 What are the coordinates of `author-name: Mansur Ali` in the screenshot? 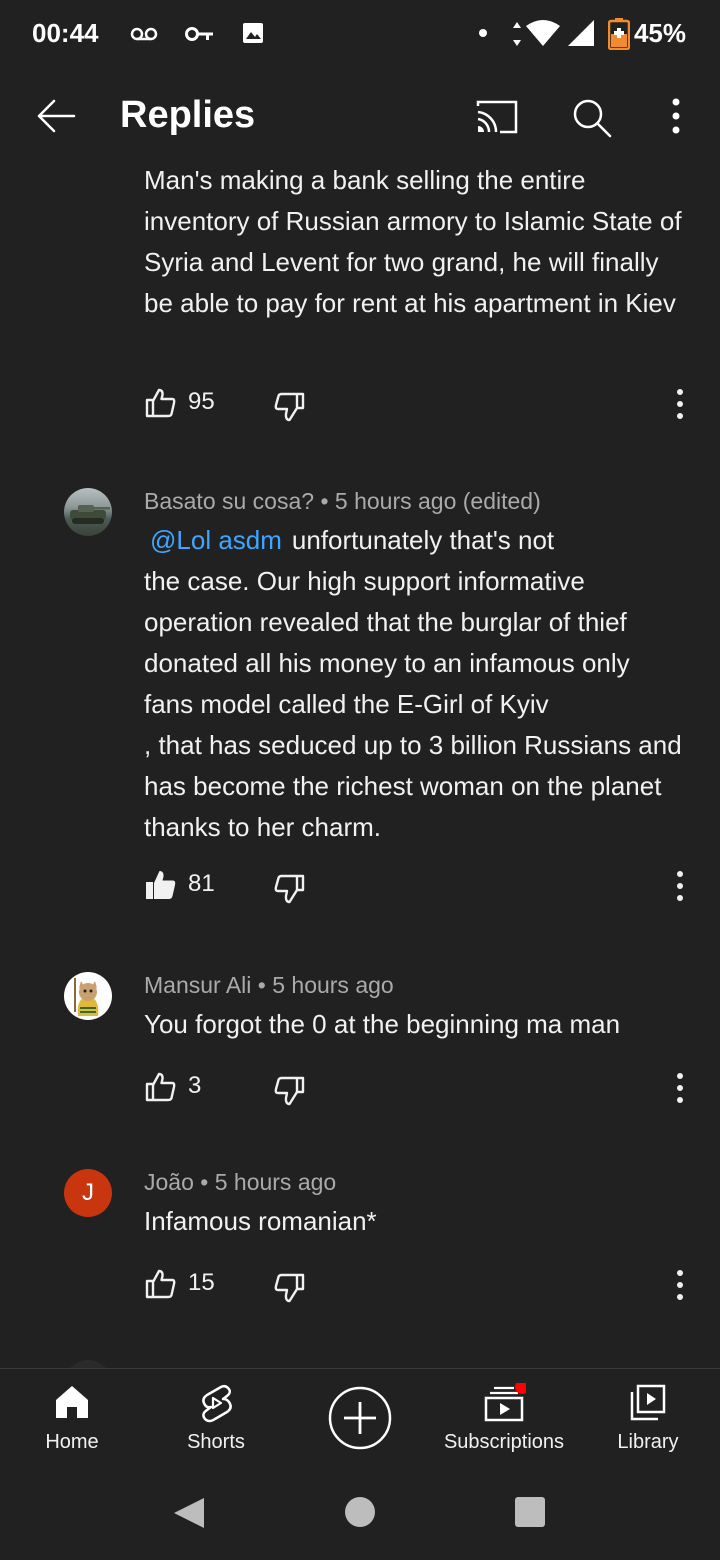 It's located at (197, 985).